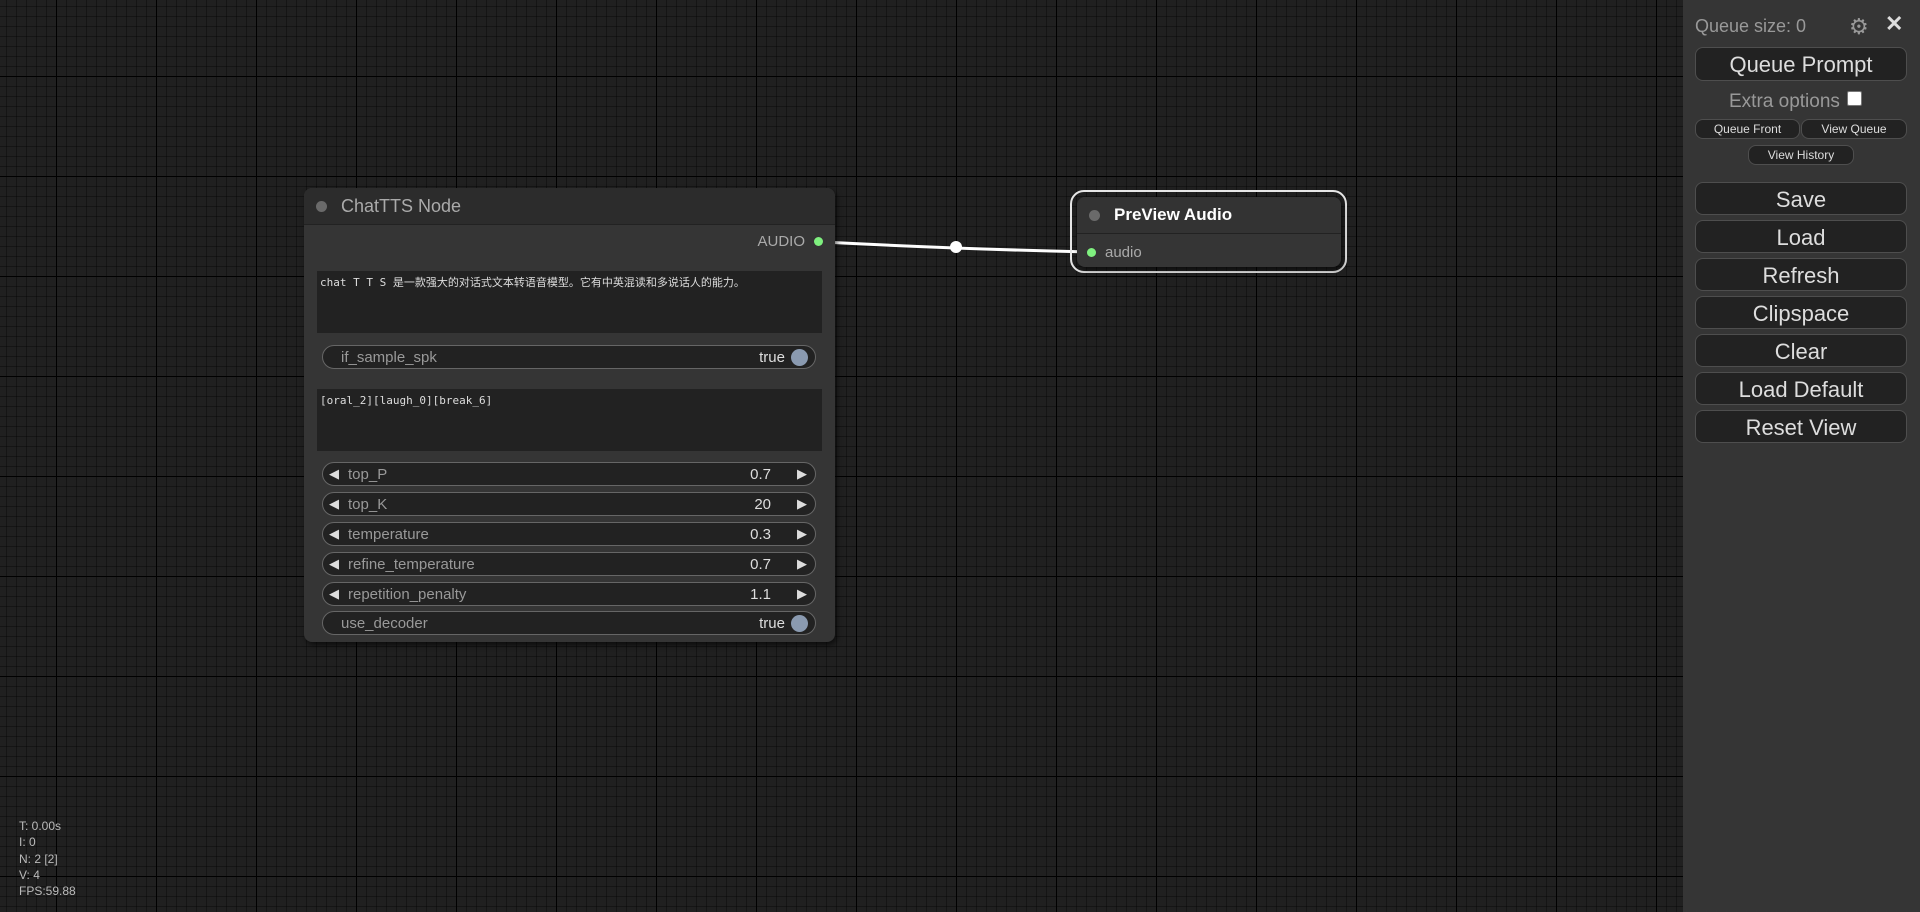 The width and height of the screenshot is (1920, 912). Describe the element at coordinates (411, 564) in the screenshot. I see `param-name: refine_temperature` at that location.